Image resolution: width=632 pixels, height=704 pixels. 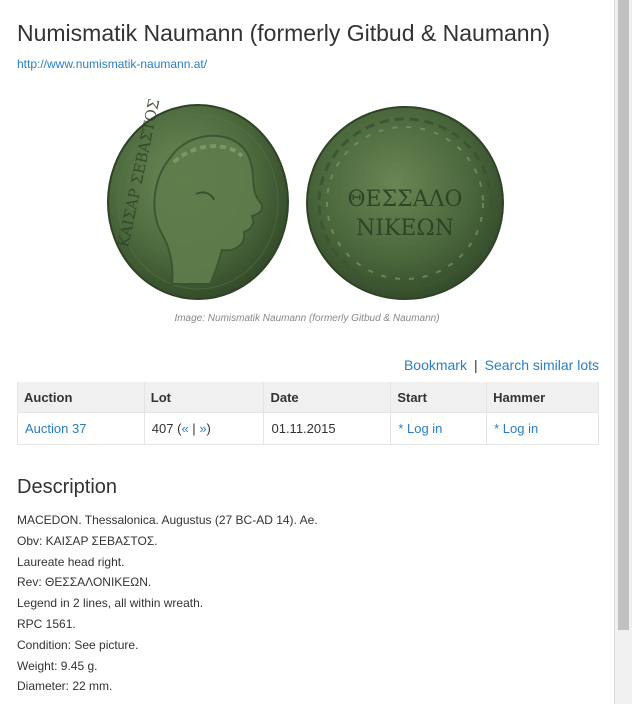 What do you see at coordinates (404, 199) in the screenshot?
I see `reverse-legend-line1: ΘΕΣΣΑΛΟ` at bounding box center [404, 199].